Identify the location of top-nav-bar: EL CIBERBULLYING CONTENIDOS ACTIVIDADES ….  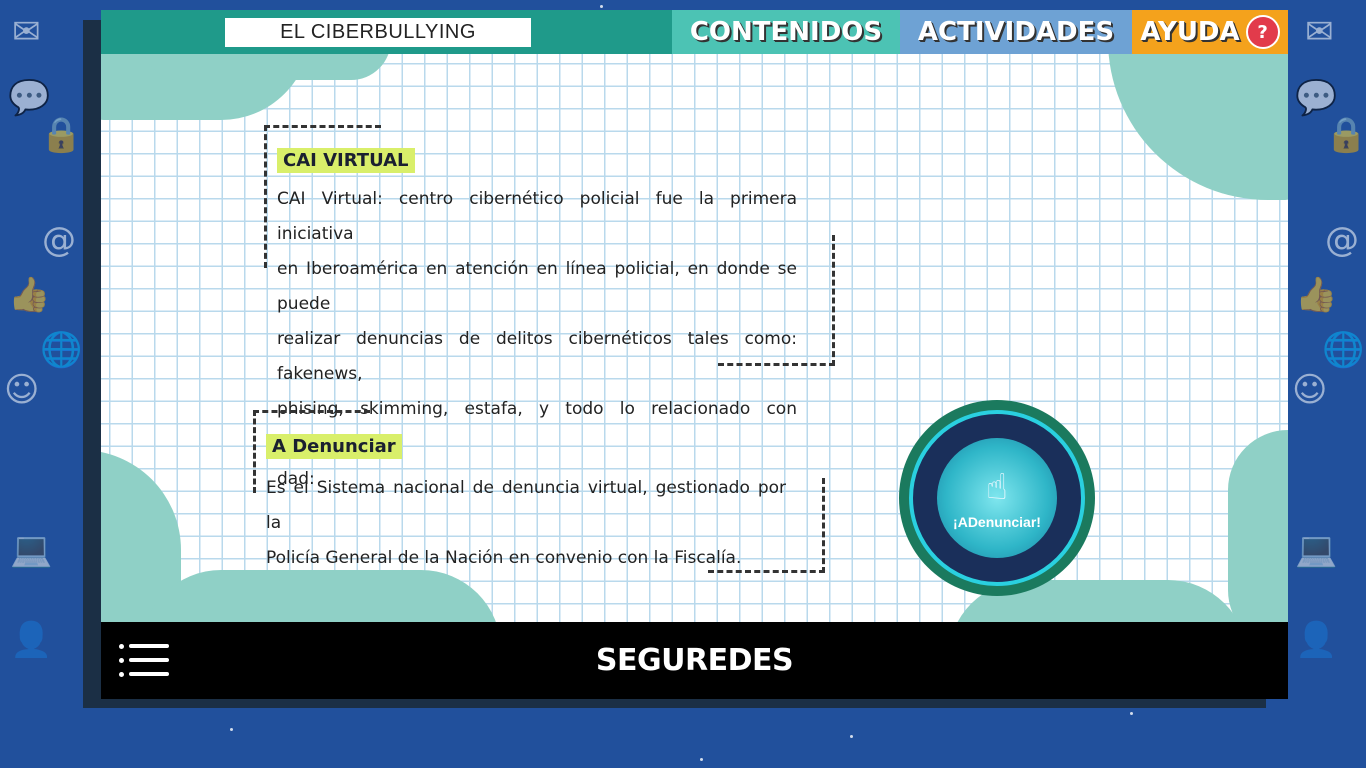
(694, 32).